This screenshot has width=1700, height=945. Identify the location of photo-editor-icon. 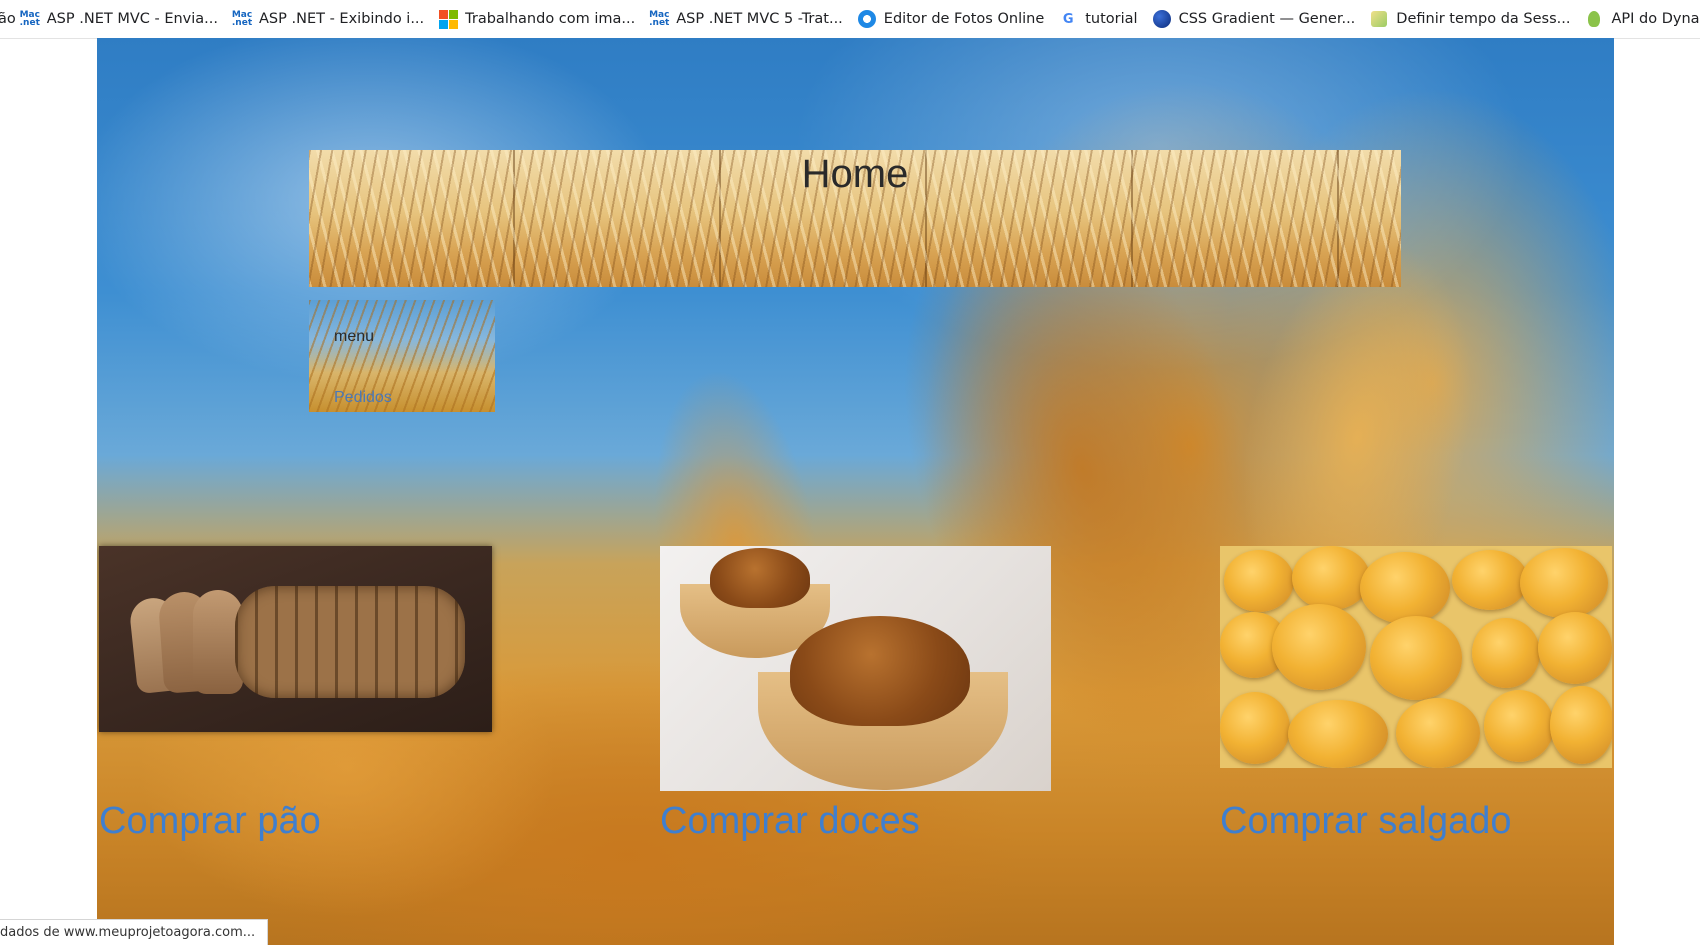
(867, 19).